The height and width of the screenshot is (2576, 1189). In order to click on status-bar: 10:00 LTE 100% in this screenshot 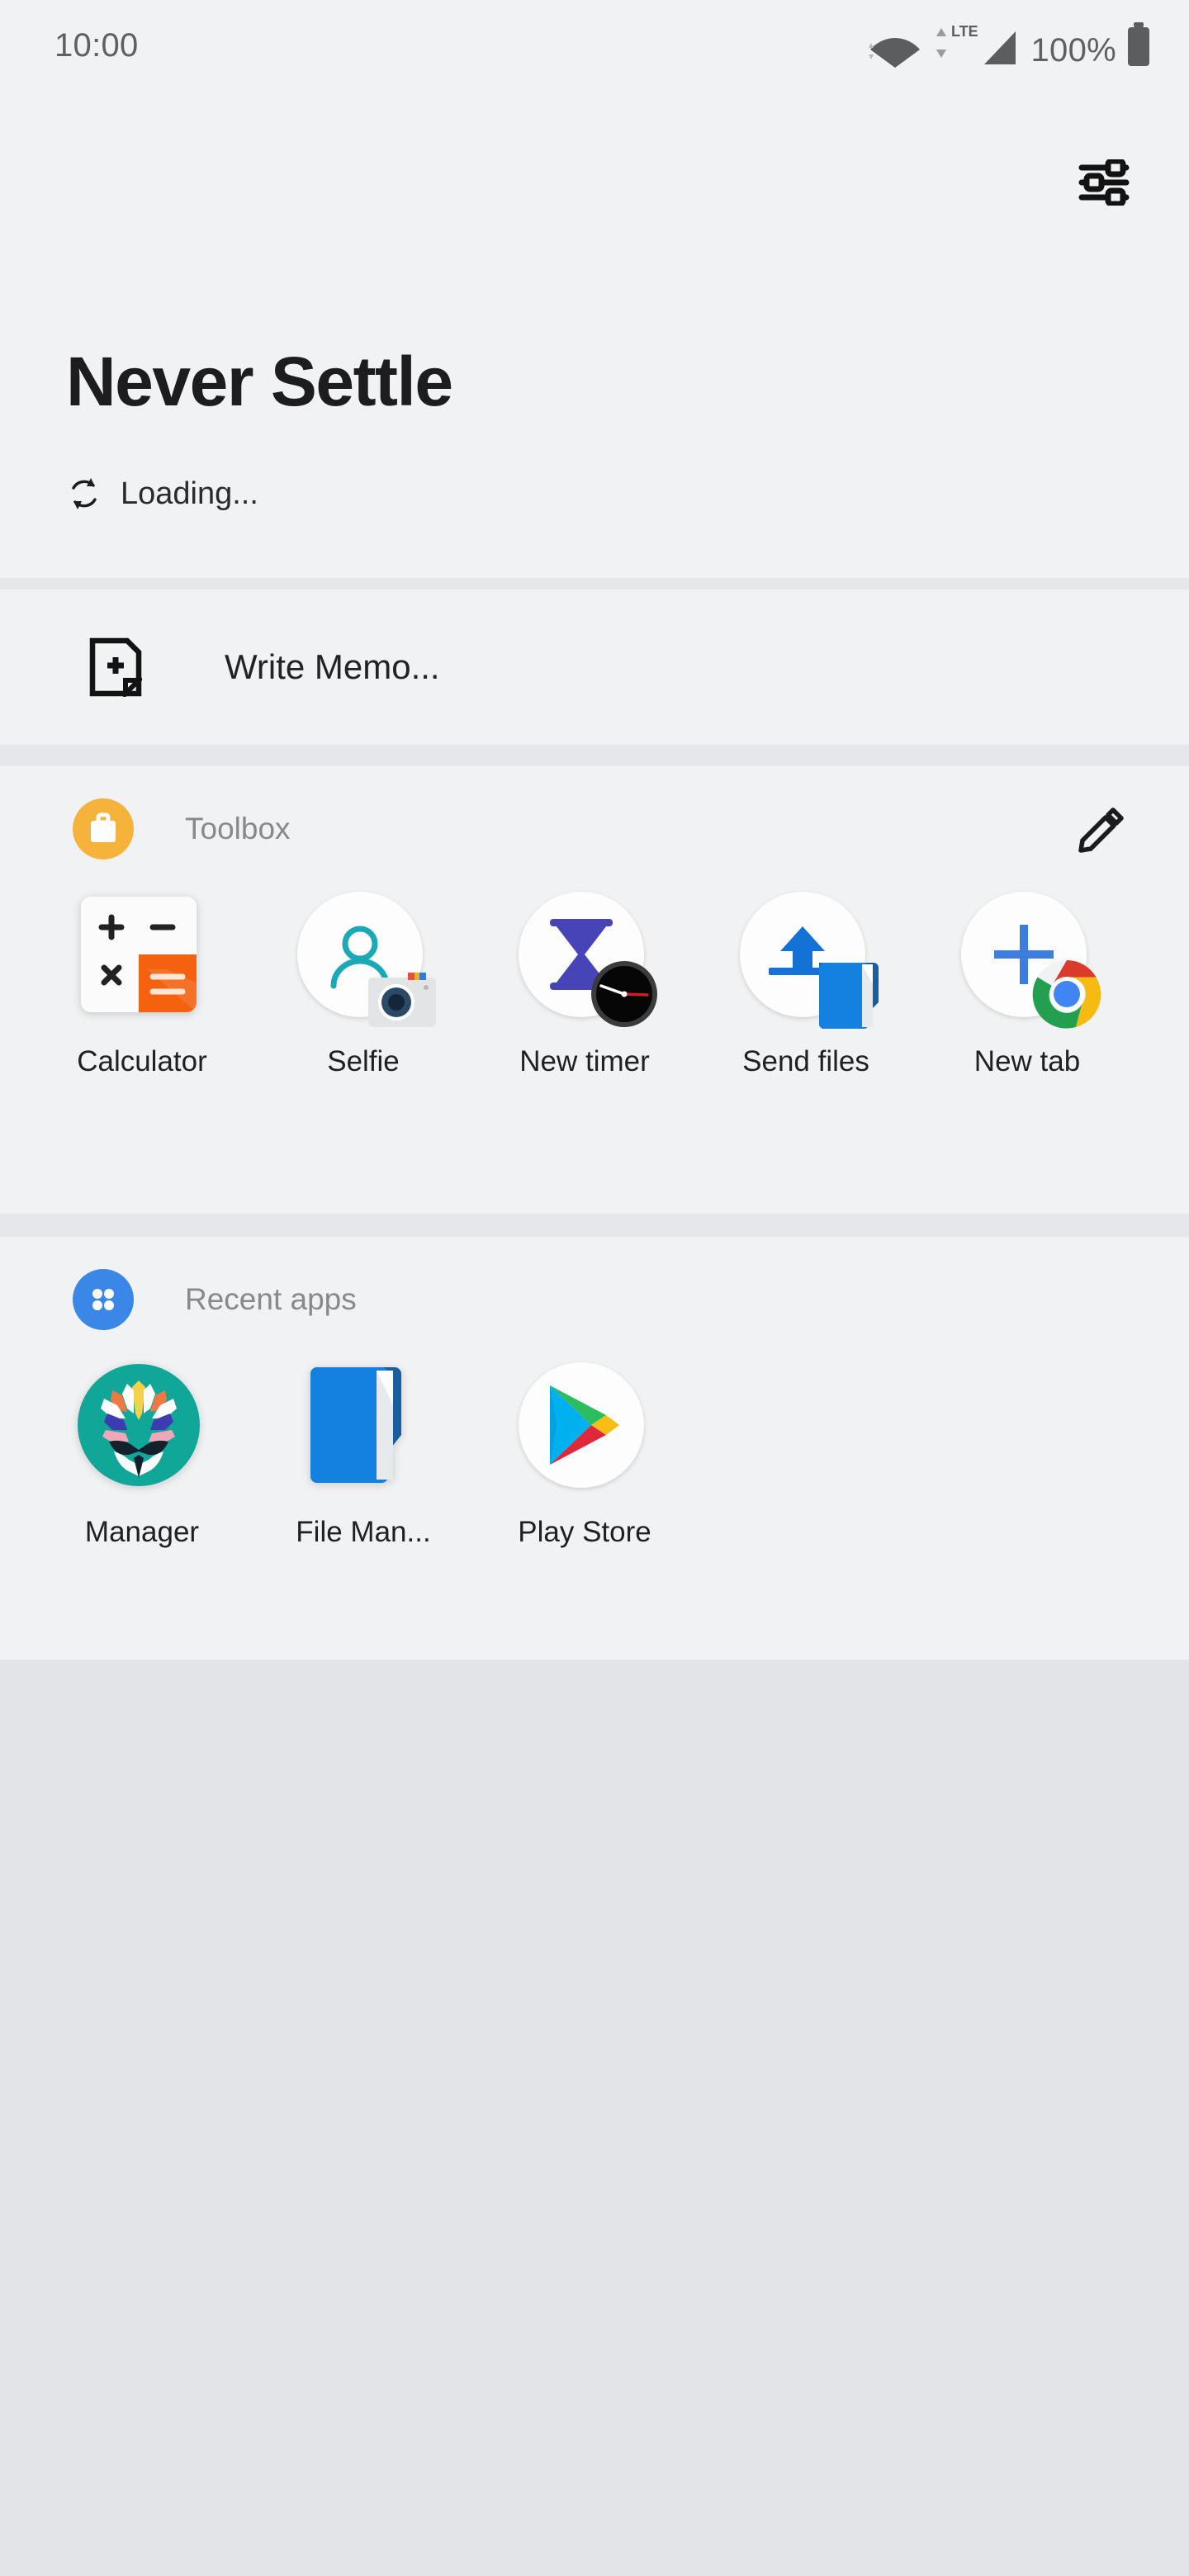, I will do `click(594, 45)`.